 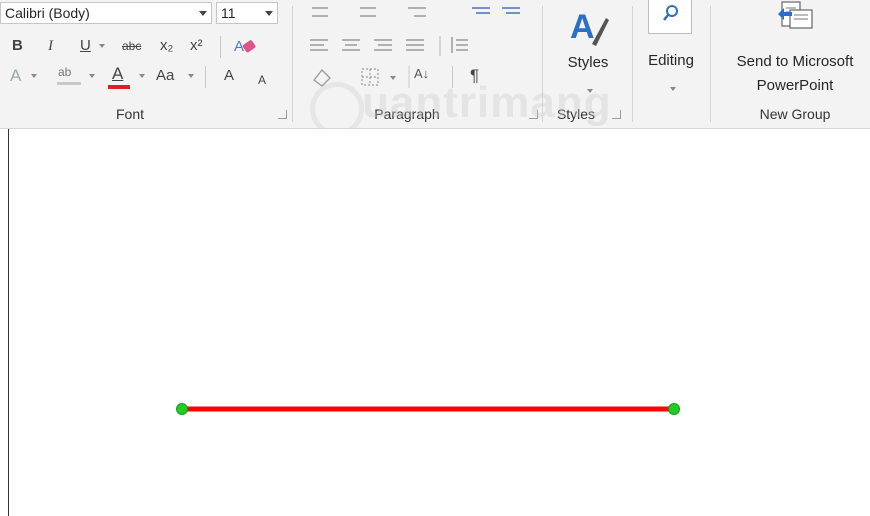 What do you see at coordinates (428, 409) in the screenshot?
I see `drawing-layer` at bounding box center [428, 409].